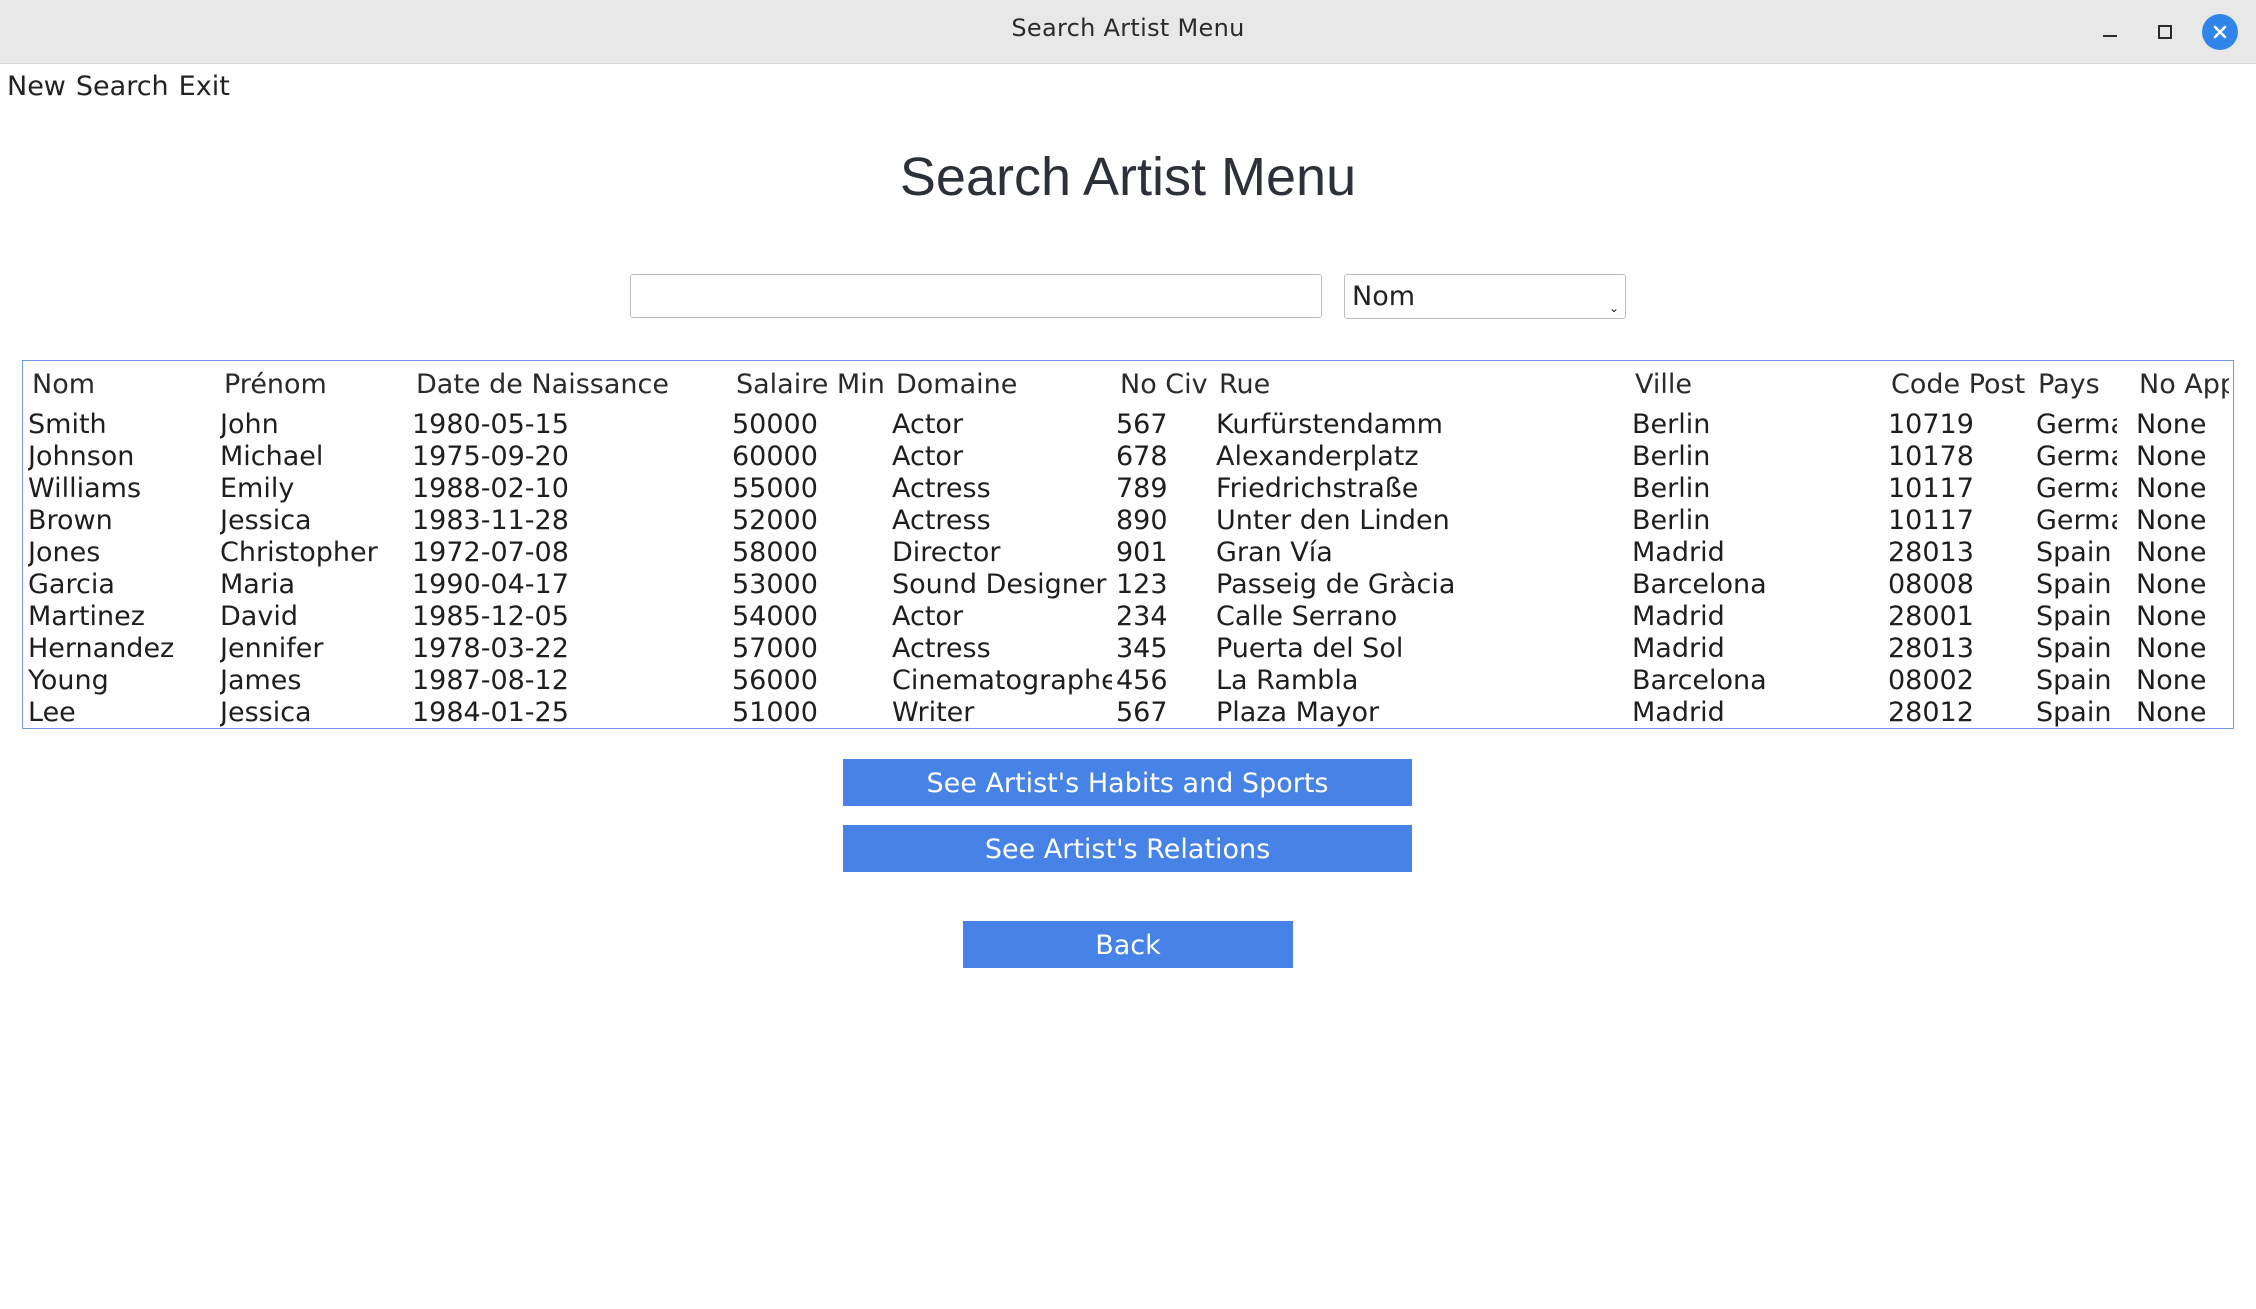 The height and width of the screenshot is (1309, 2256). I want to click on cell-domaine: Director, so click(946, 552).